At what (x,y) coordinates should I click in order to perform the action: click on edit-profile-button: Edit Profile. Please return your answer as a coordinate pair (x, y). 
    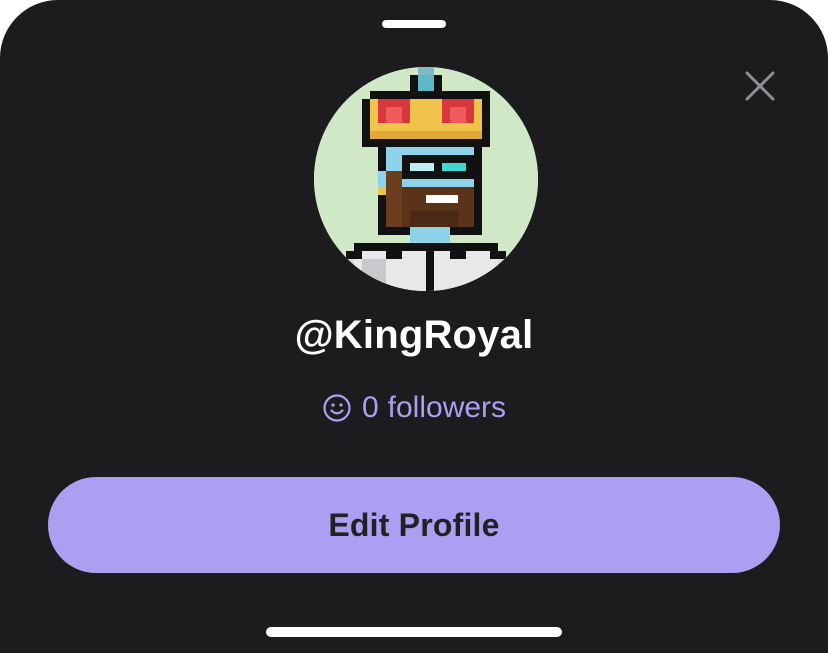
    Looking at the image, I should click on (414, 525).